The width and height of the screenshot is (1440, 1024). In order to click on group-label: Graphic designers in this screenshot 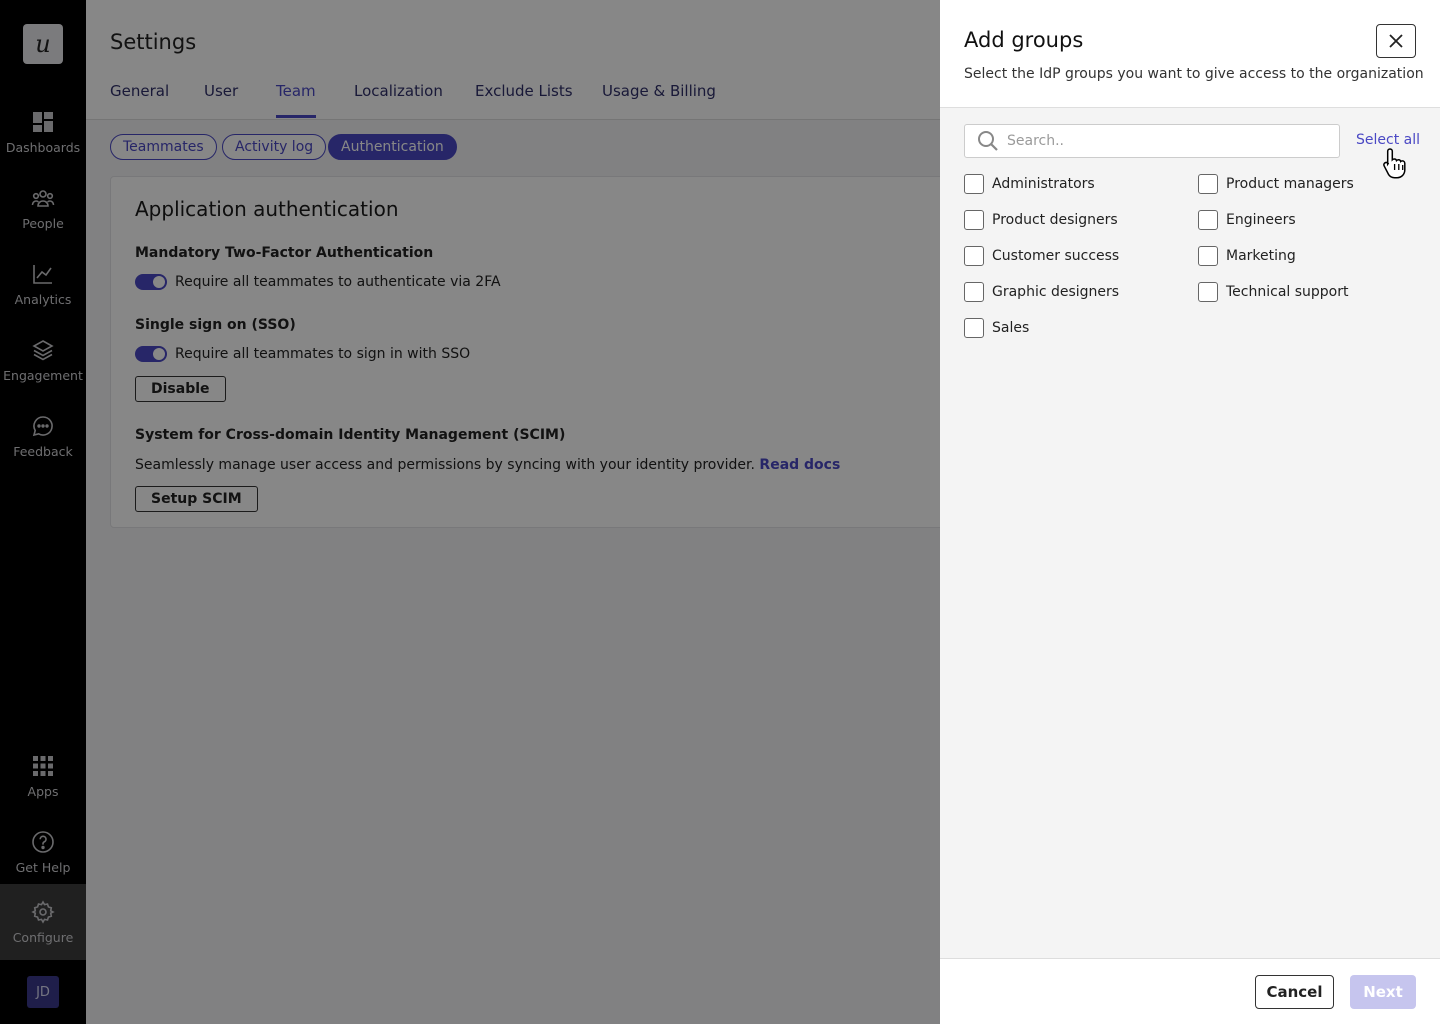, I will do `click(1056, 292)`.